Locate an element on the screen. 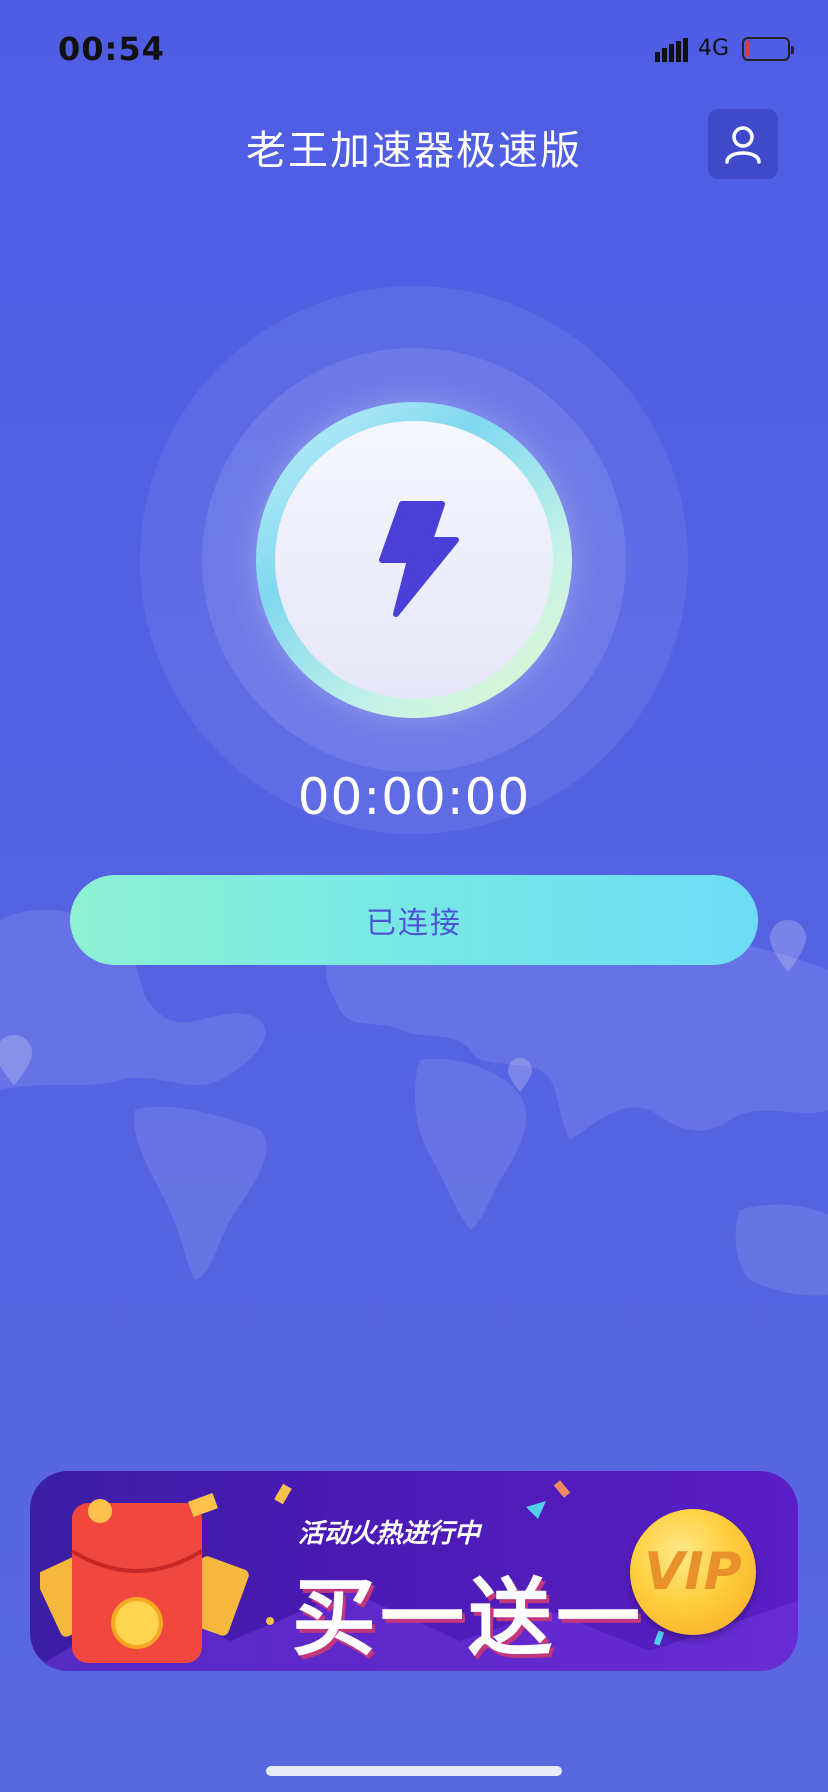 The image size is (828, 1792). status-time: 00:54 is located at coordinates (111, 49).